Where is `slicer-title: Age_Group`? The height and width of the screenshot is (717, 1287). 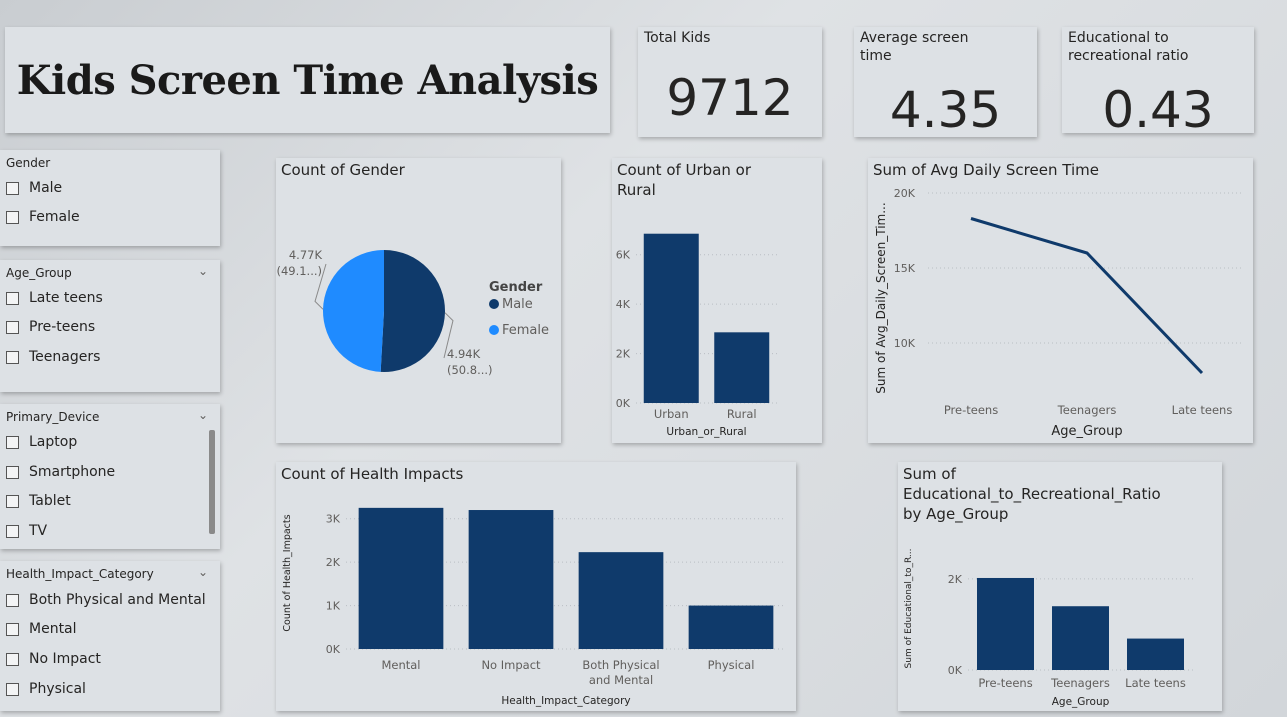 slicer-title: Age_Group is located at coordinates (39, 273).